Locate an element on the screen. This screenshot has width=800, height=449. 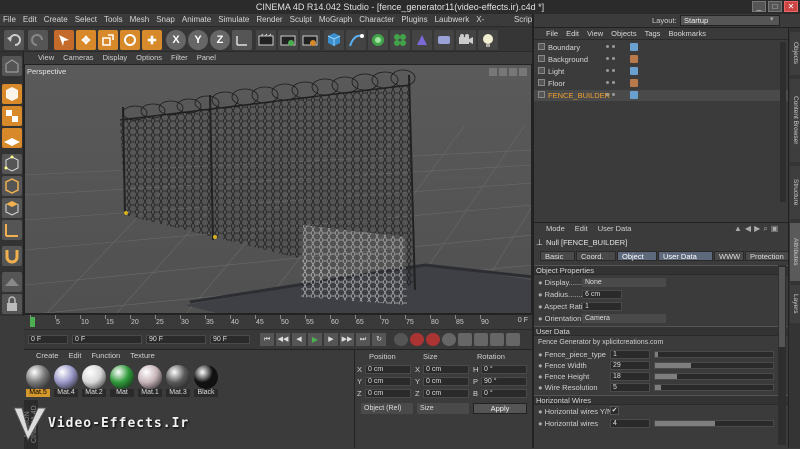
attribute-tab: User Data is located at coordinates (685, 256).